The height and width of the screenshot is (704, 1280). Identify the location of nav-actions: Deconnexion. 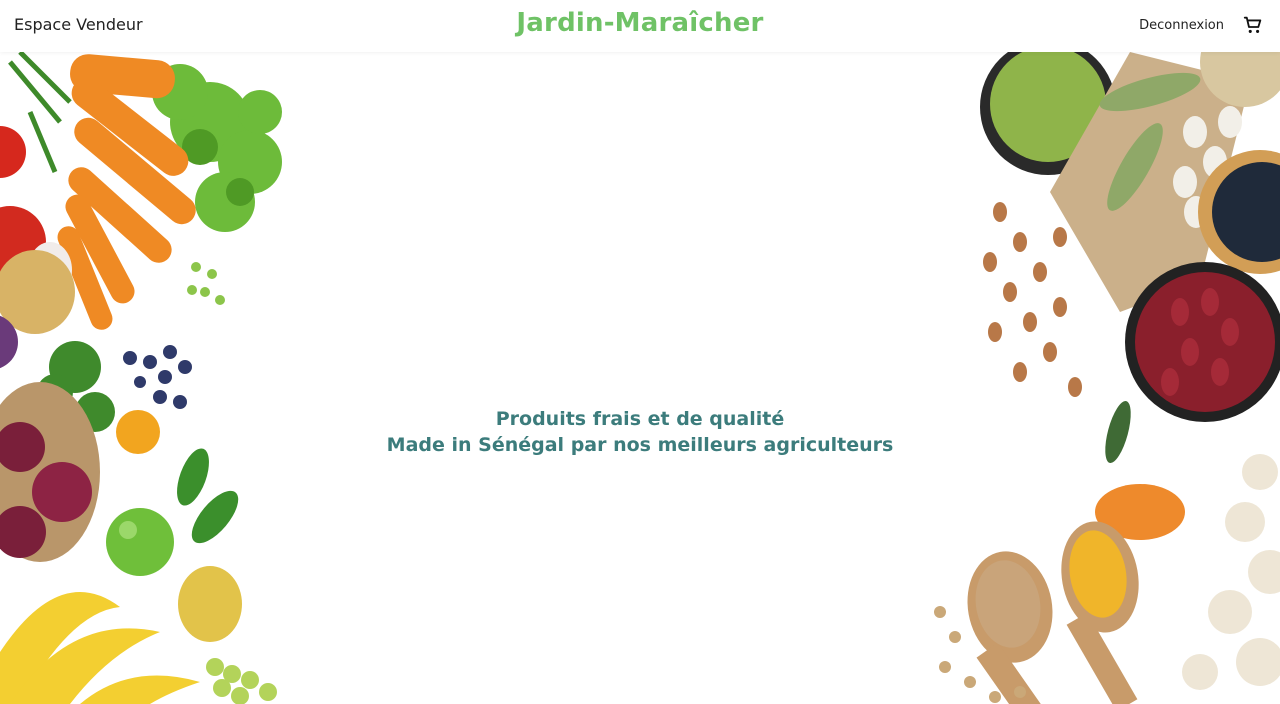
(1201, 25).